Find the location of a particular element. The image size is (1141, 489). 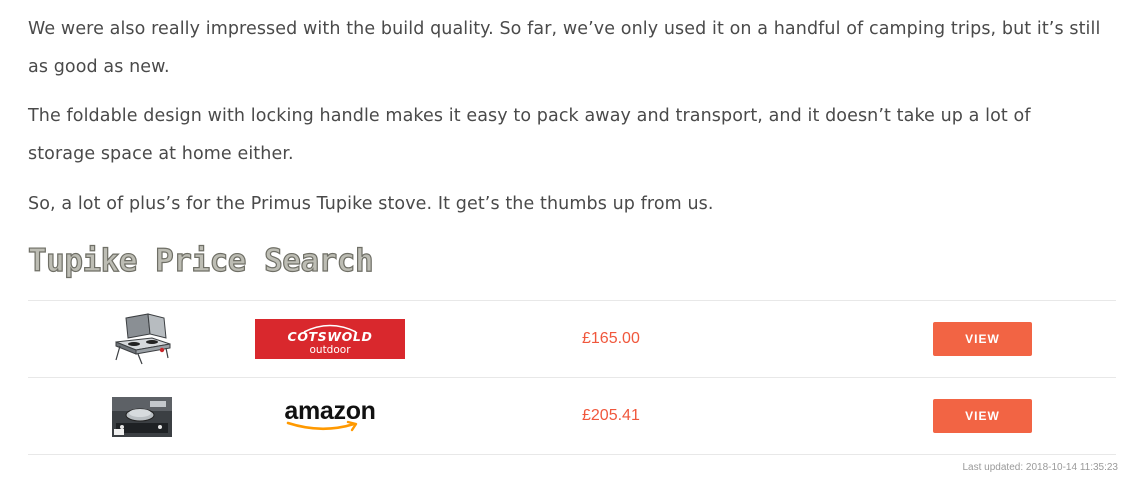

primus-tupike-stove-icon is located at coordinates (142, 339).